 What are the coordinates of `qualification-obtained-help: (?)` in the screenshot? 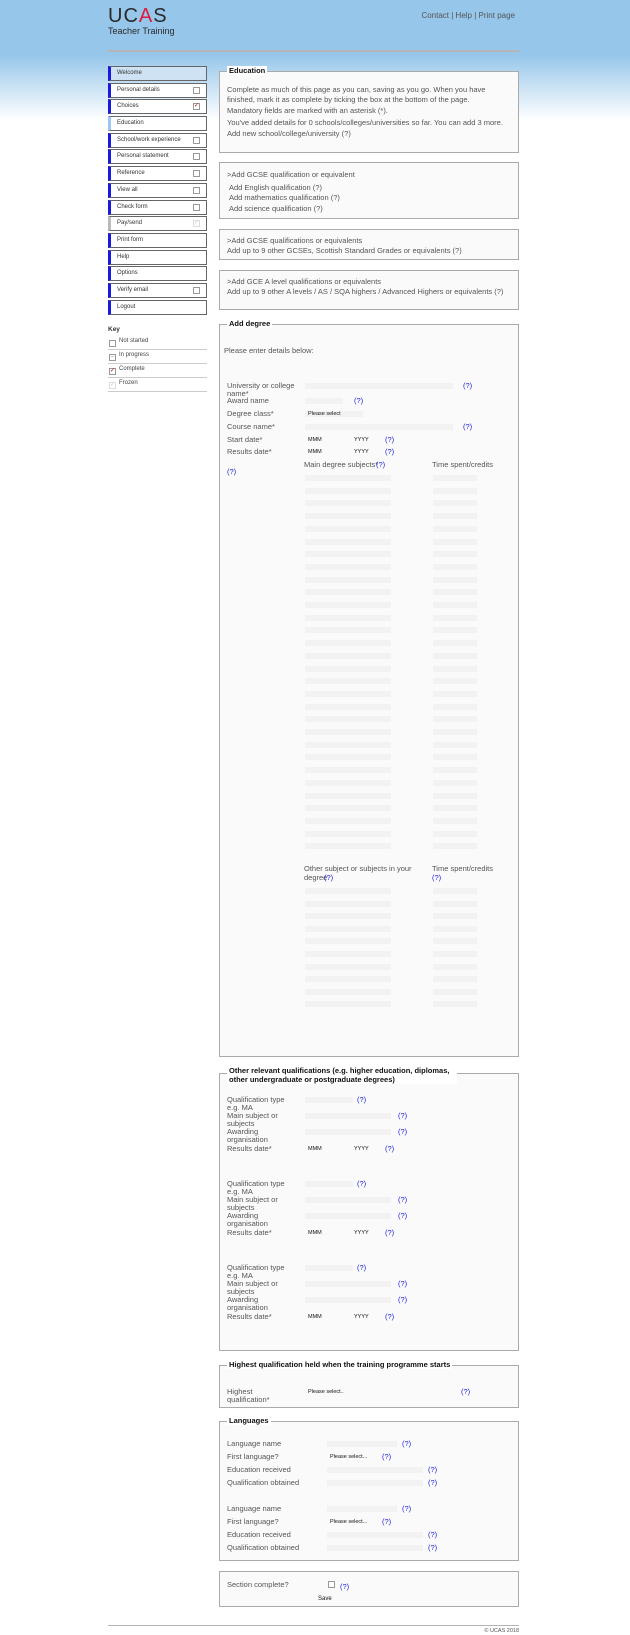 It's located at (432, 1547).